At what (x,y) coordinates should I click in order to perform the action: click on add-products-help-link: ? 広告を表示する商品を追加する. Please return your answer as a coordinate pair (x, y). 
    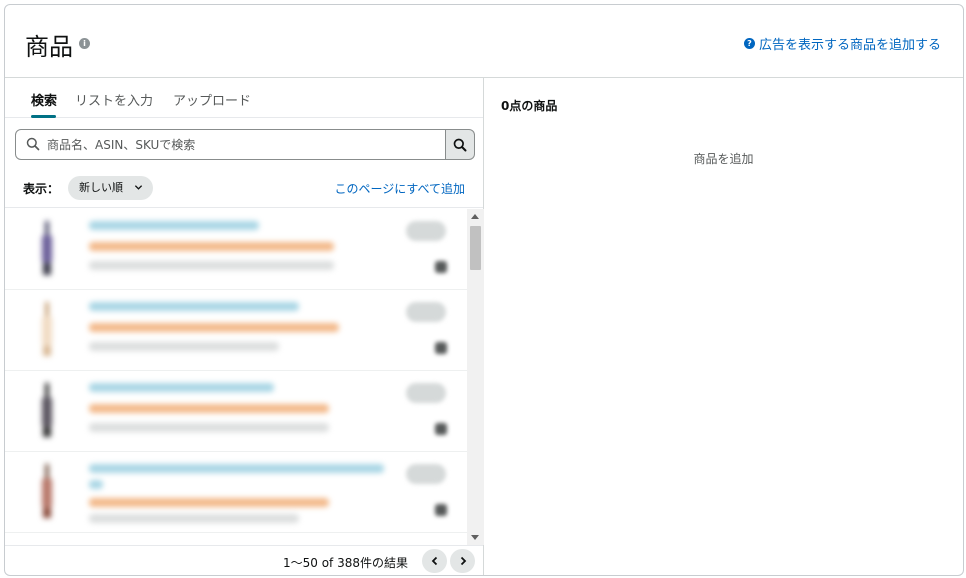
    Looking at the image, I should click on (842, 43).